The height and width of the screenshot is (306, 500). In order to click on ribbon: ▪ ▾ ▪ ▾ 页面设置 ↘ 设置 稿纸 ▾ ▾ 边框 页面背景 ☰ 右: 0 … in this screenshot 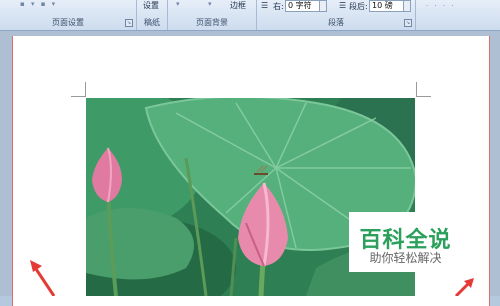, I will do `click(250, 15)`.